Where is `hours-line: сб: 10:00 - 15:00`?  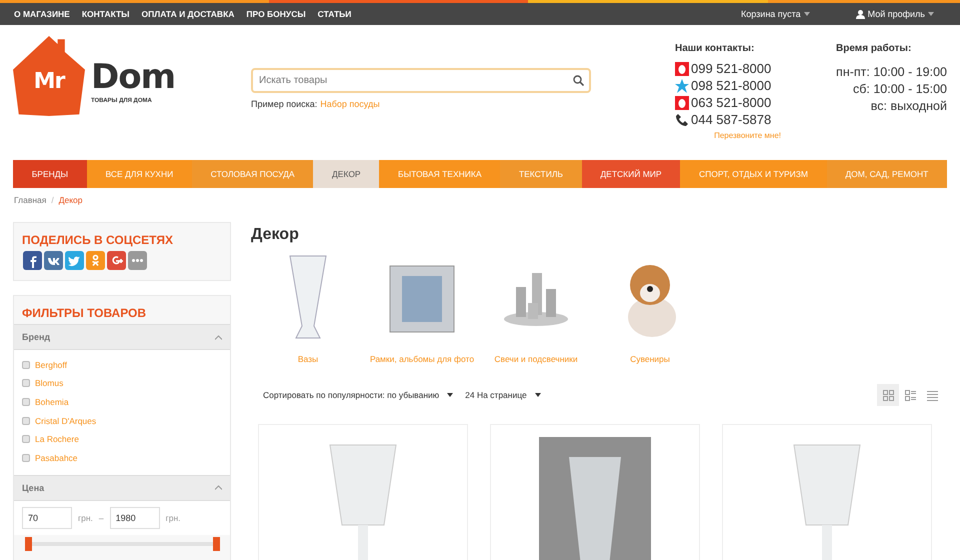 hours-line: сб: 10:00 - 15:00 is located at coordinates (899, 89).